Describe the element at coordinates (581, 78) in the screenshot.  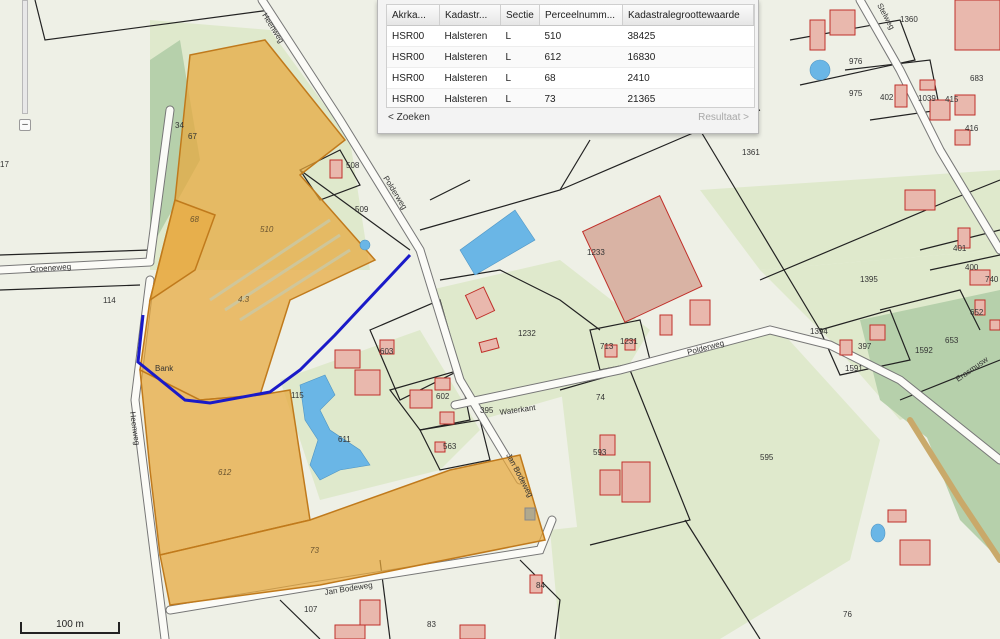
I see `cell-perceelnummer: 68` at that location.